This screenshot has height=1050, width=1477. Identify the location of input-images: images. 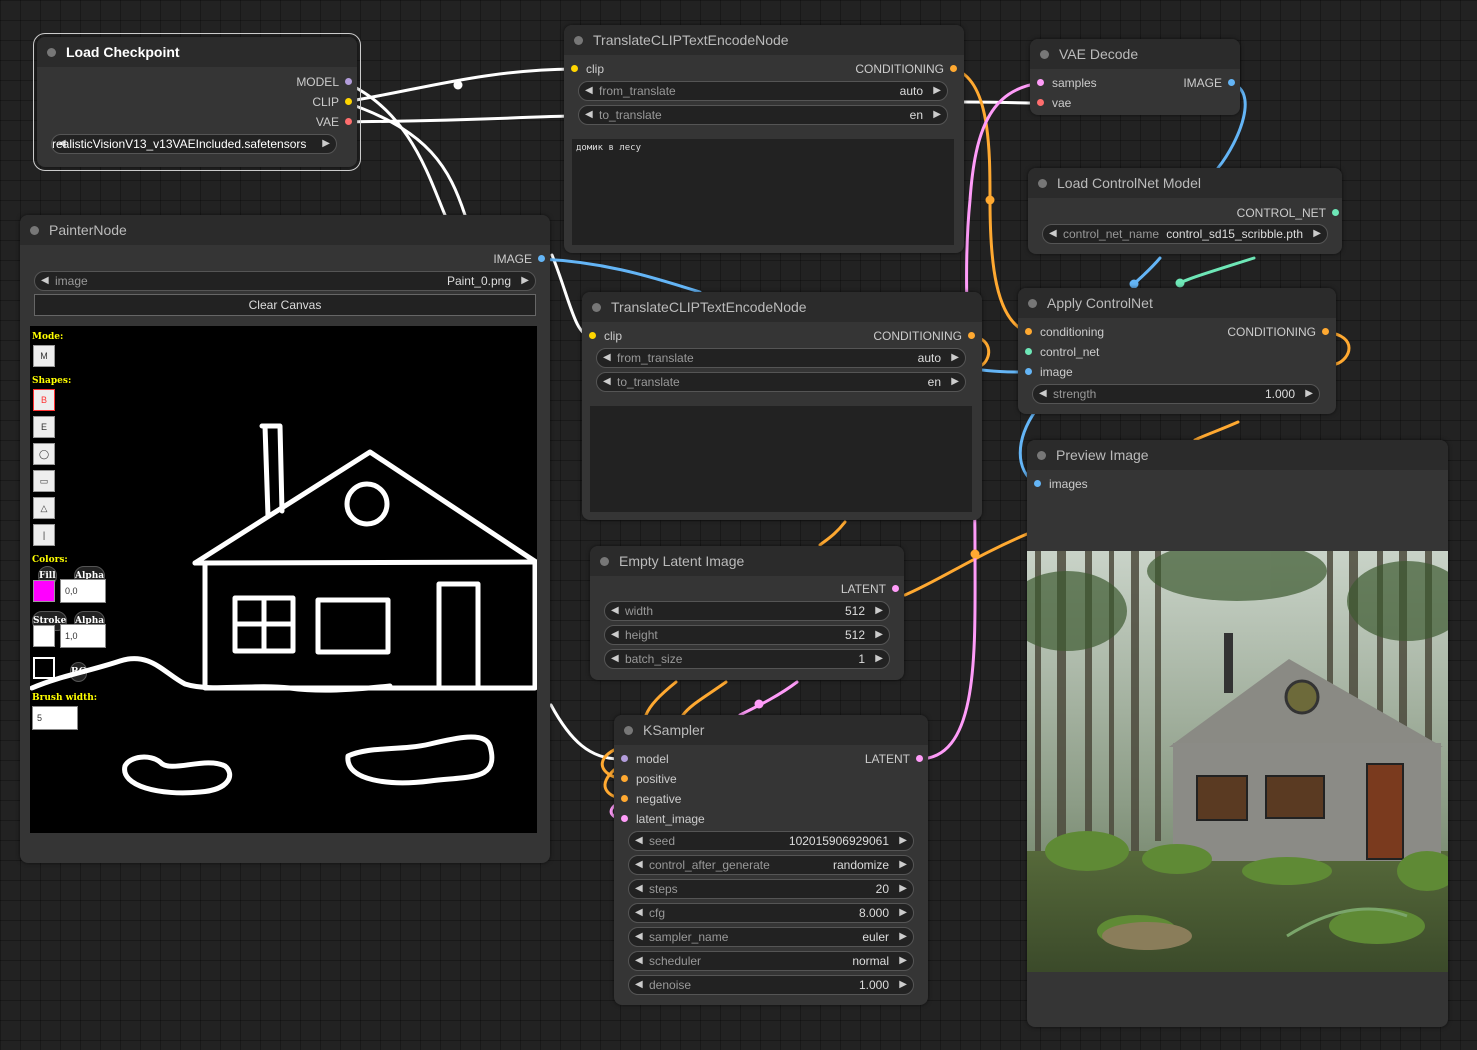
(1059, 484).